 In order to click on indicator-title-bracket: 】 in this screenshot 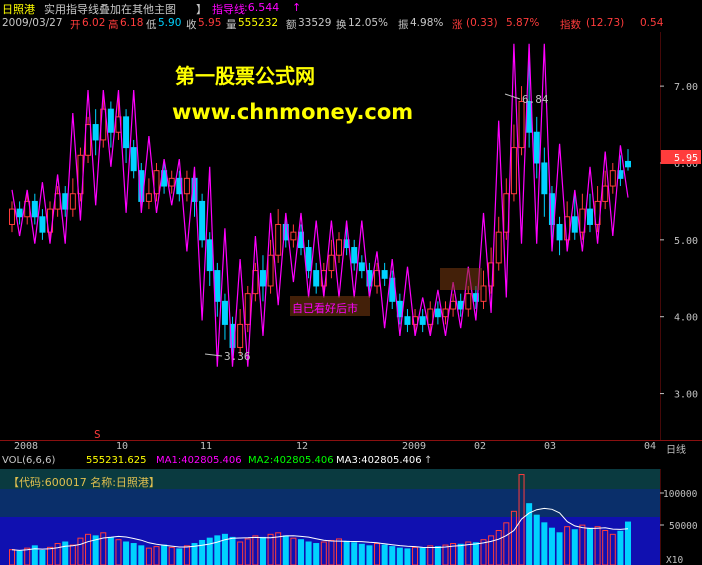, I will do `click(201, 9)`.